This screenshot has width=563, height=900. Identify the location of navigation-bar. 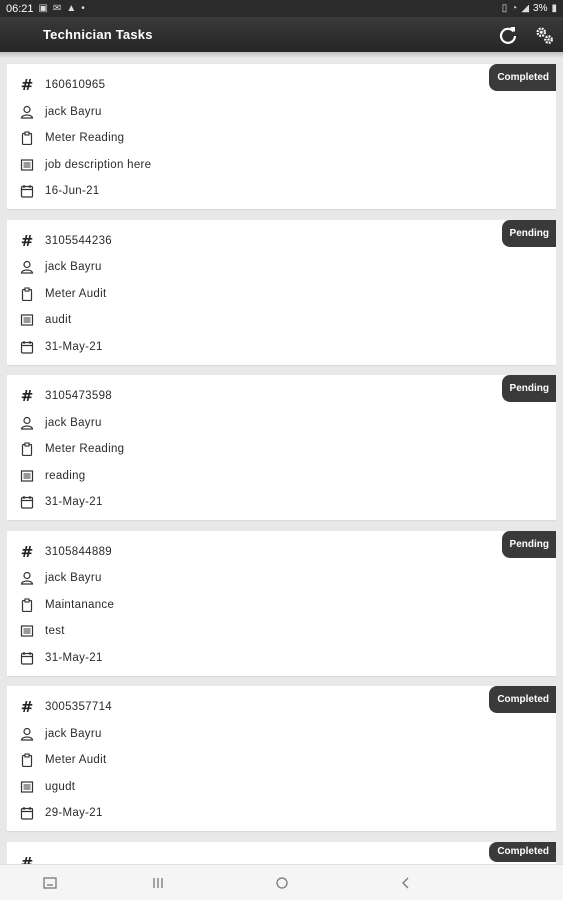
(281, 882).